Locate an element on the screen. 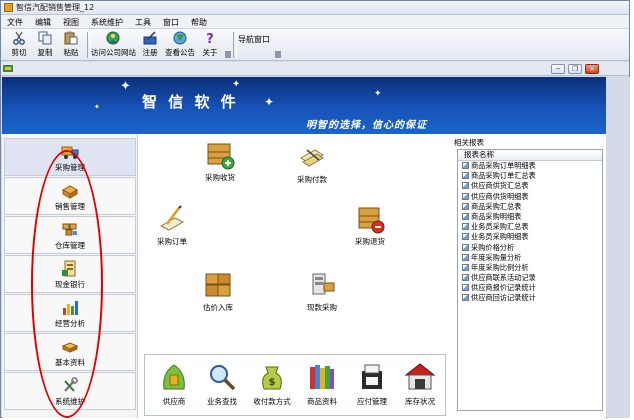 This screenshot has height=420, width=634. banner: ✦ ✦ ✦ ✦ ✦ 智 信 软 件 明智的选择，信心的保证 is located at coordinates (304, 105).